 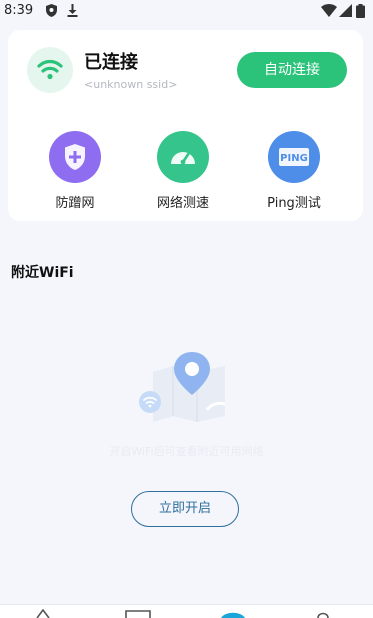 What do you see at coordinates (51, 10) in the screenshot?
I see `shield-icon` at bounding box center [51, 10].